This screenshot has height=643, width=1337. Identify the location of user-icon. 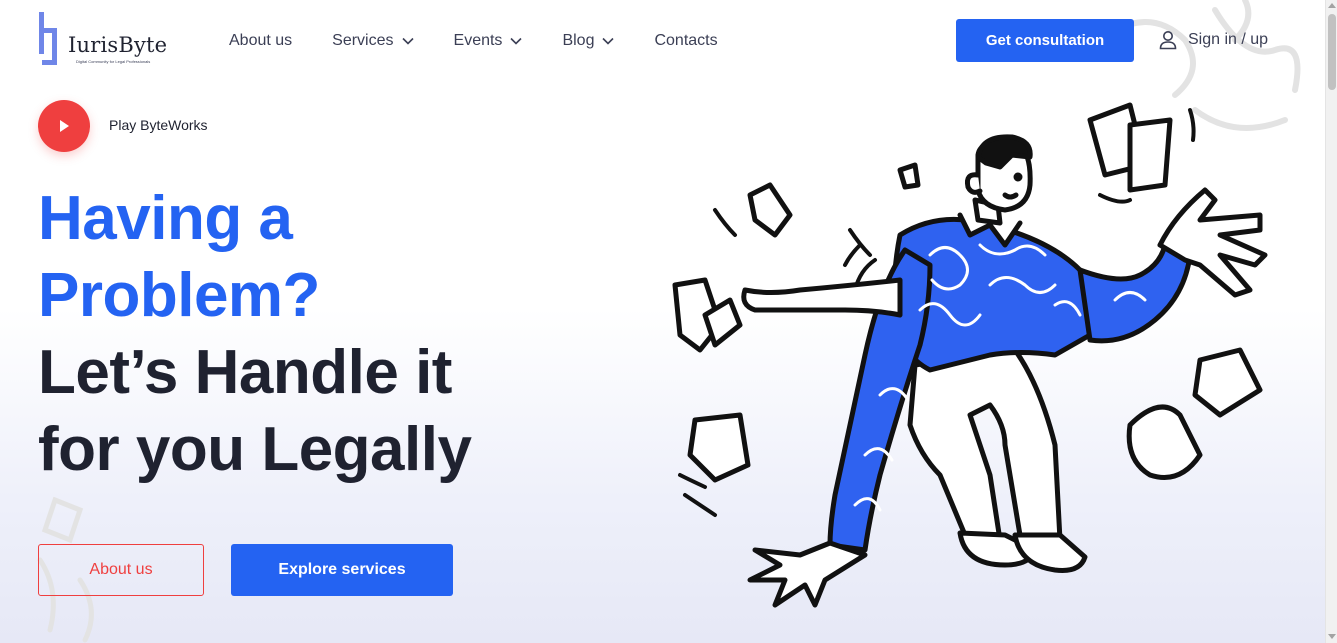
(1168, 40).